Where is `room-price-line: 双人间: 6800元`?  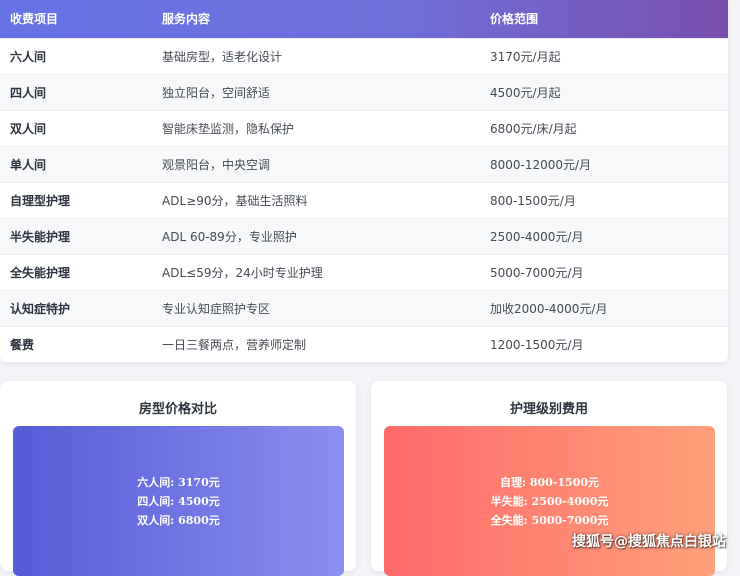
room-price-line: 双人间: 6800元 is located at coordinates (178, 520).